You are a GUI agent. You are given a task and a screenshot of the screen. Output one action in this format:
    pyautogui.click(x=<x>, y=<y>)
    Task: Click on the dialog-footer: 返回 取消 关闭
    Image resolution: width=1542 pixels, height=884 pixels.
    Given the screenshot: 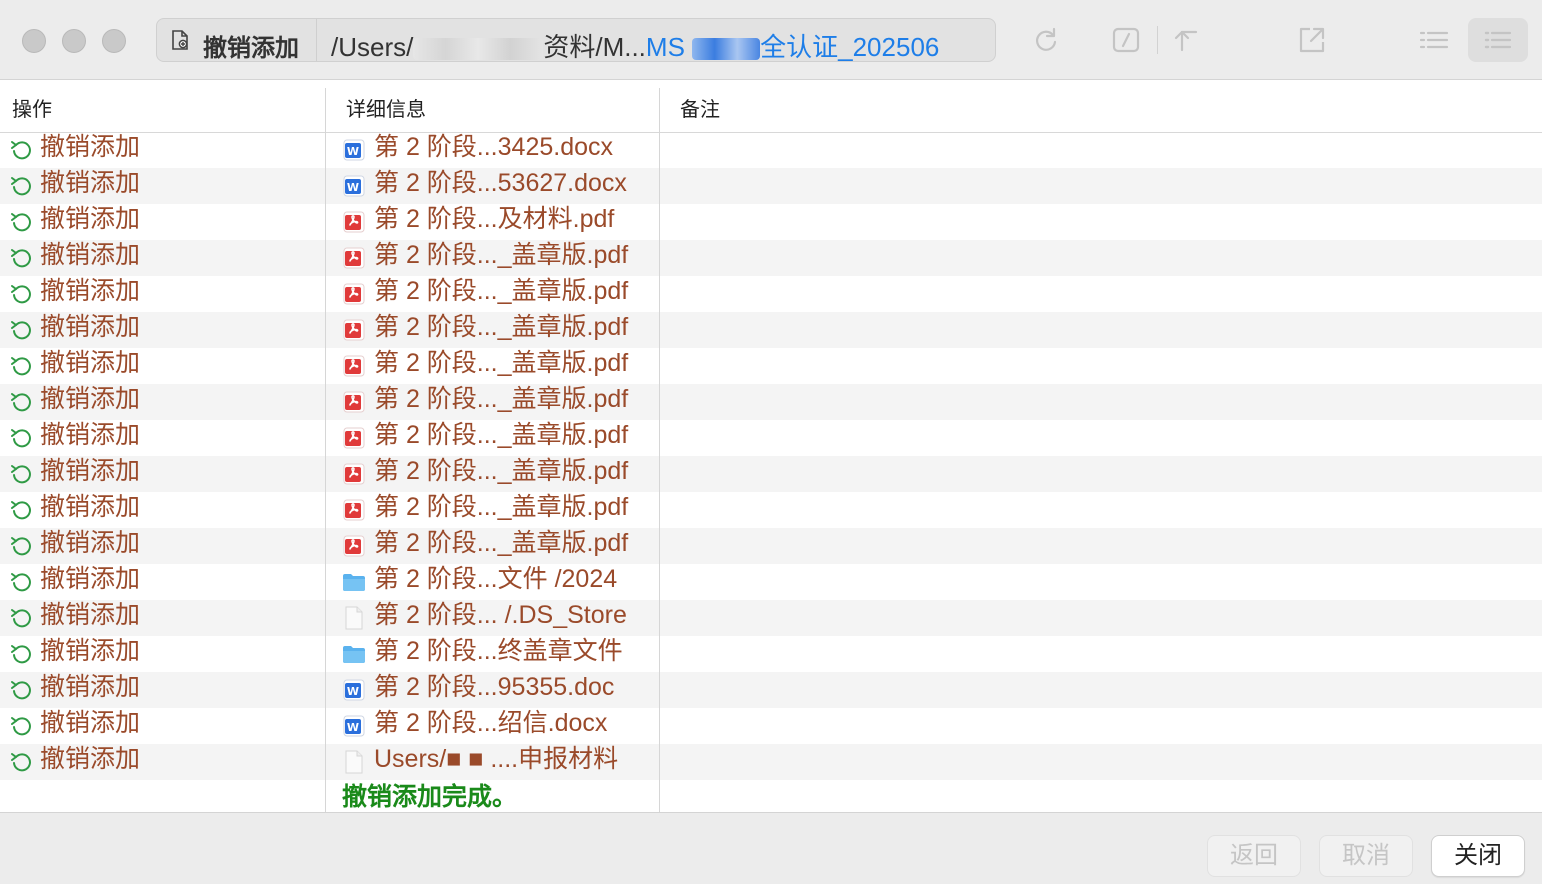 What is the action you would take?
    pyautogui.click(x=771, y=848)
    